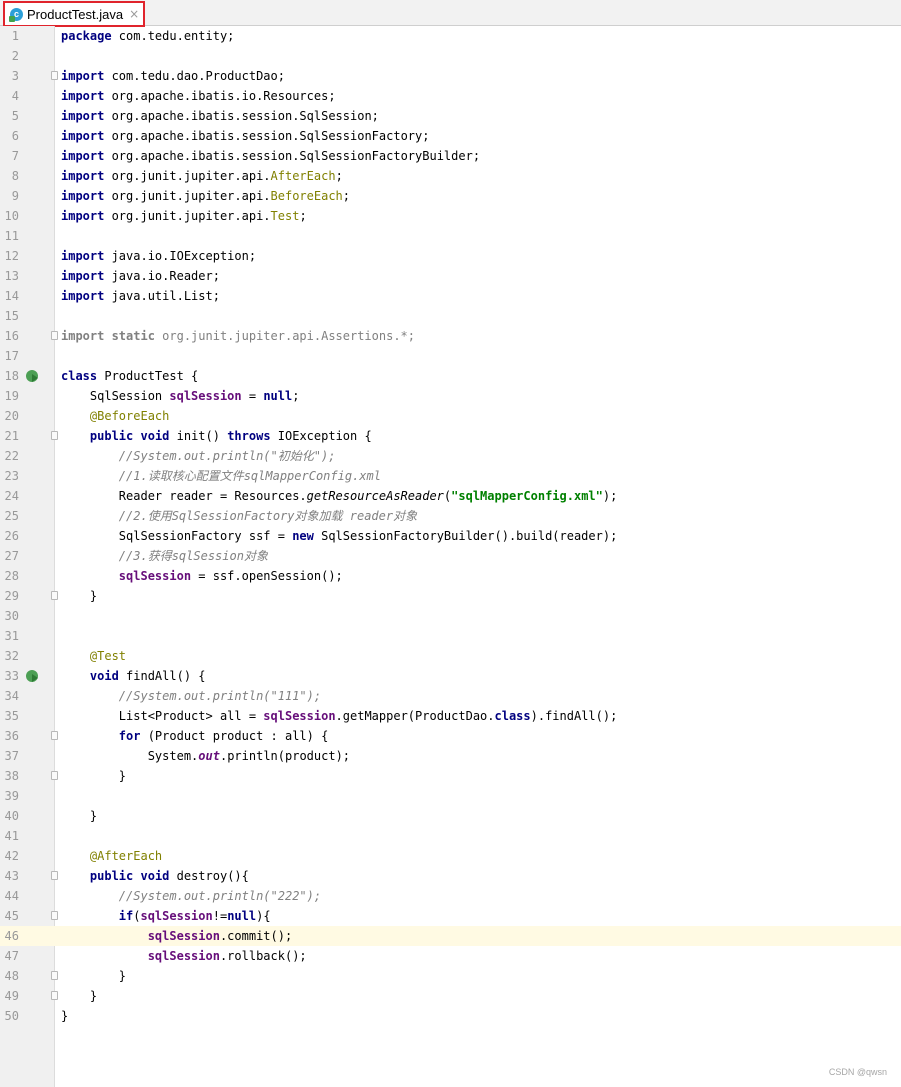  I want to click on code-line: 17, so click(450, 356).